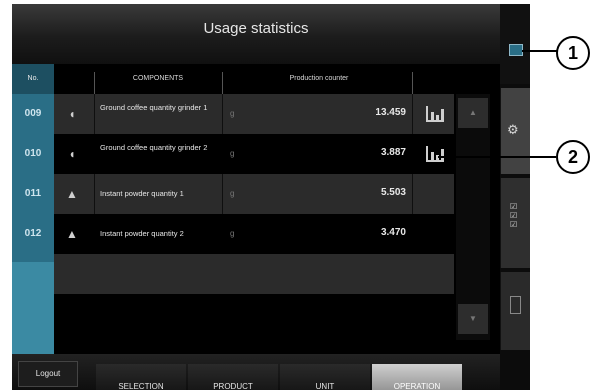 This screenshot has width=602, height=390. Describe the element at coordinates (154, 107) in the screenshot. I see `component-name: Ground coffee quantity grinder 1` at that location.